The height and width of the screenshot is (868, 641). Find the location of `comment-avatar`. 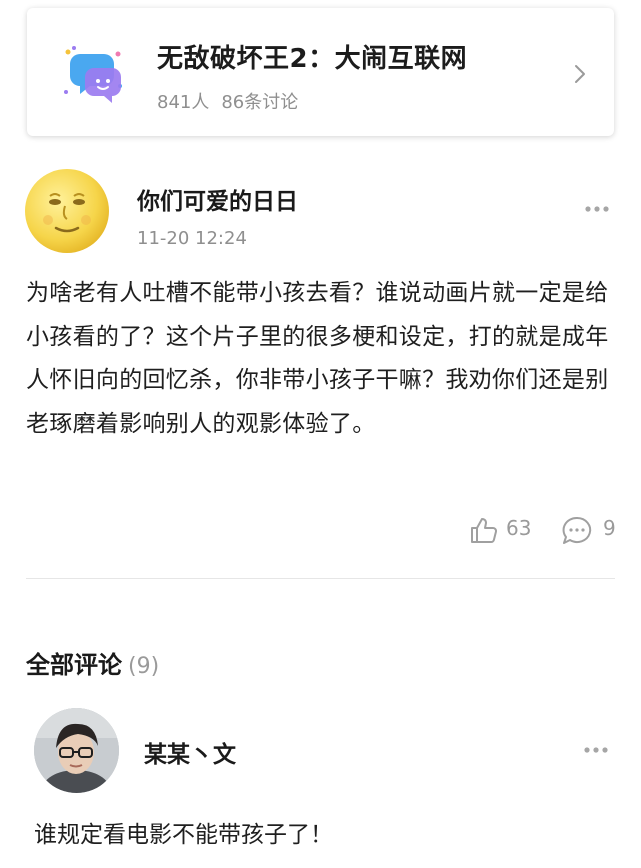

comment-avatar is located at coordinates (76, 750).